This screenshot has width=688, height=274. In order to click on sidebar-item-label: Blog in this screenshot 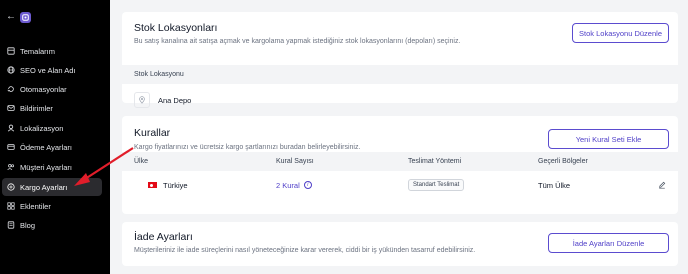, I will do `click(28, 225)`.